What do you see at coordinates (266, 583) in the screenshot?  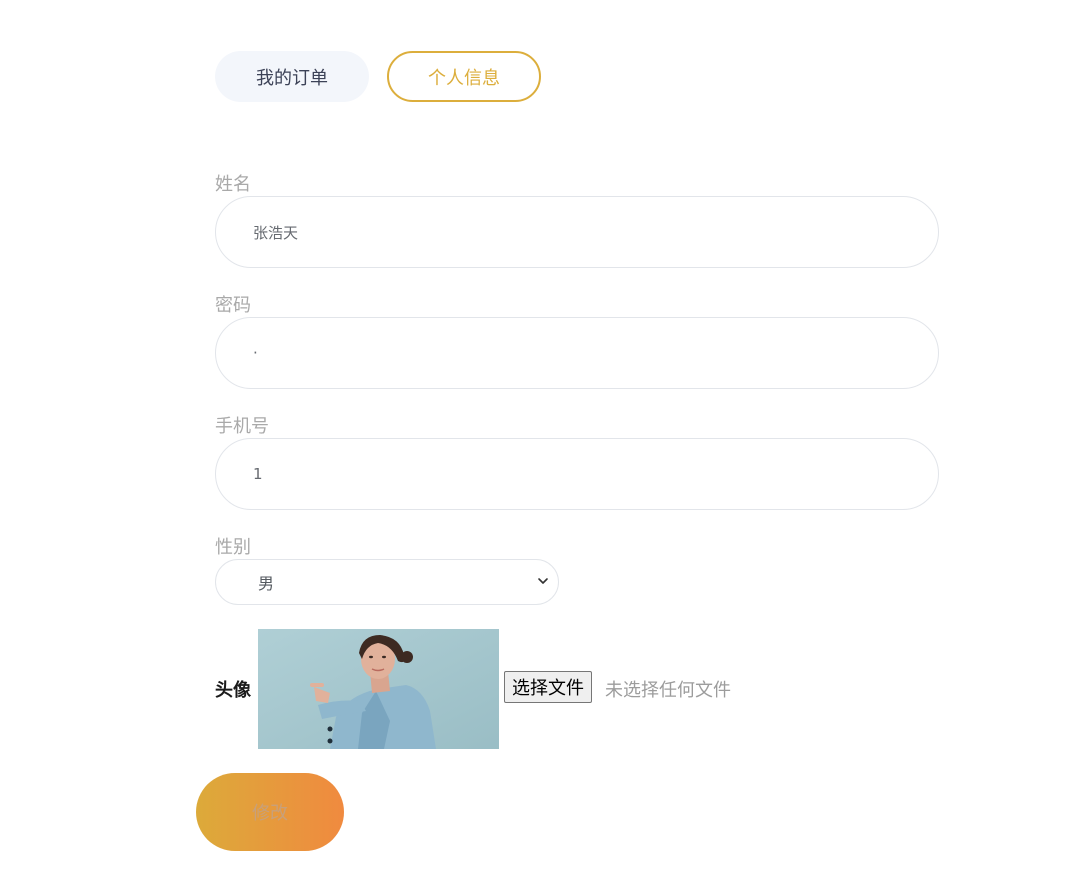 I see `gender-select-value: 男` at bounding box center [266, 583].